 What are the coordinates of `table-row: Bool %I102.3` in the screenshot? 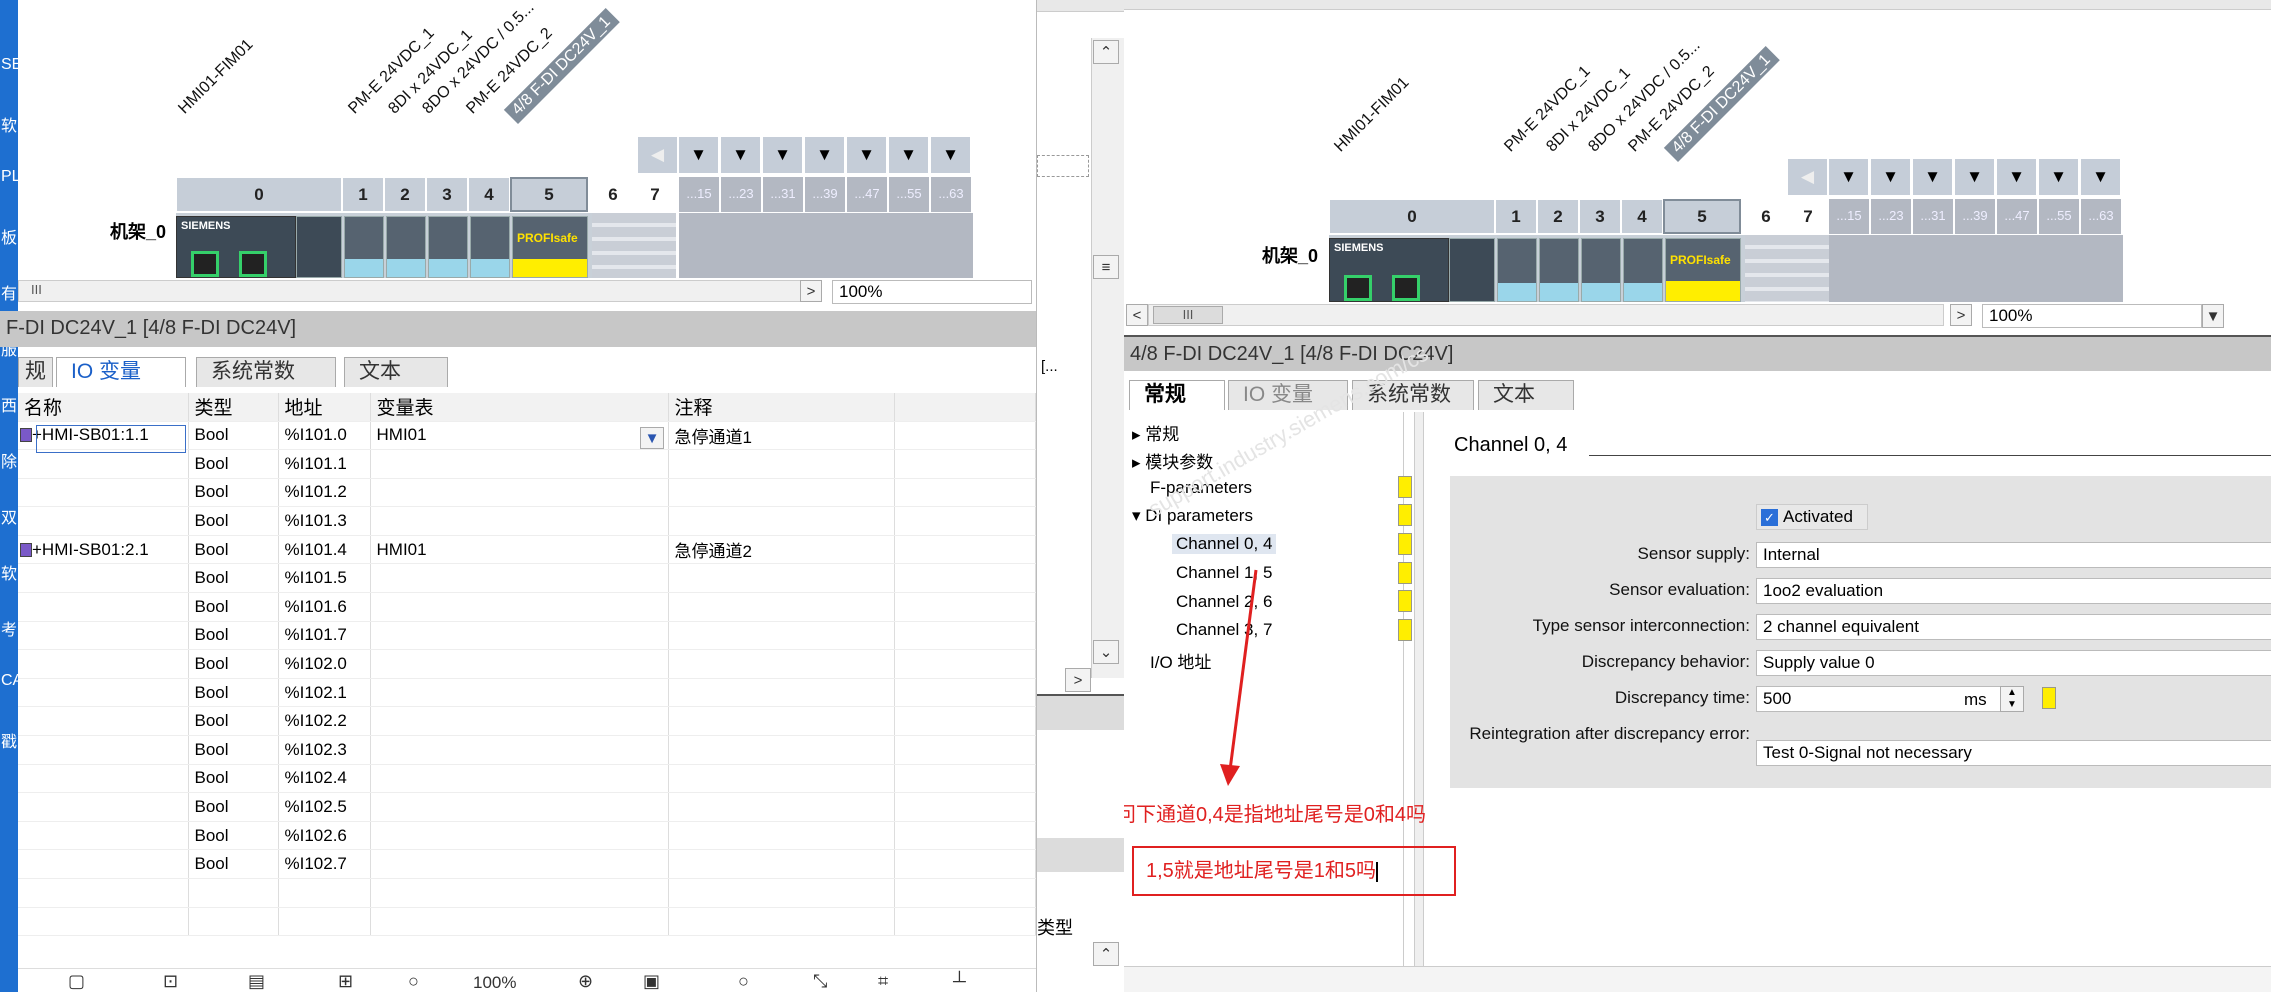 It's located at (527, 750).